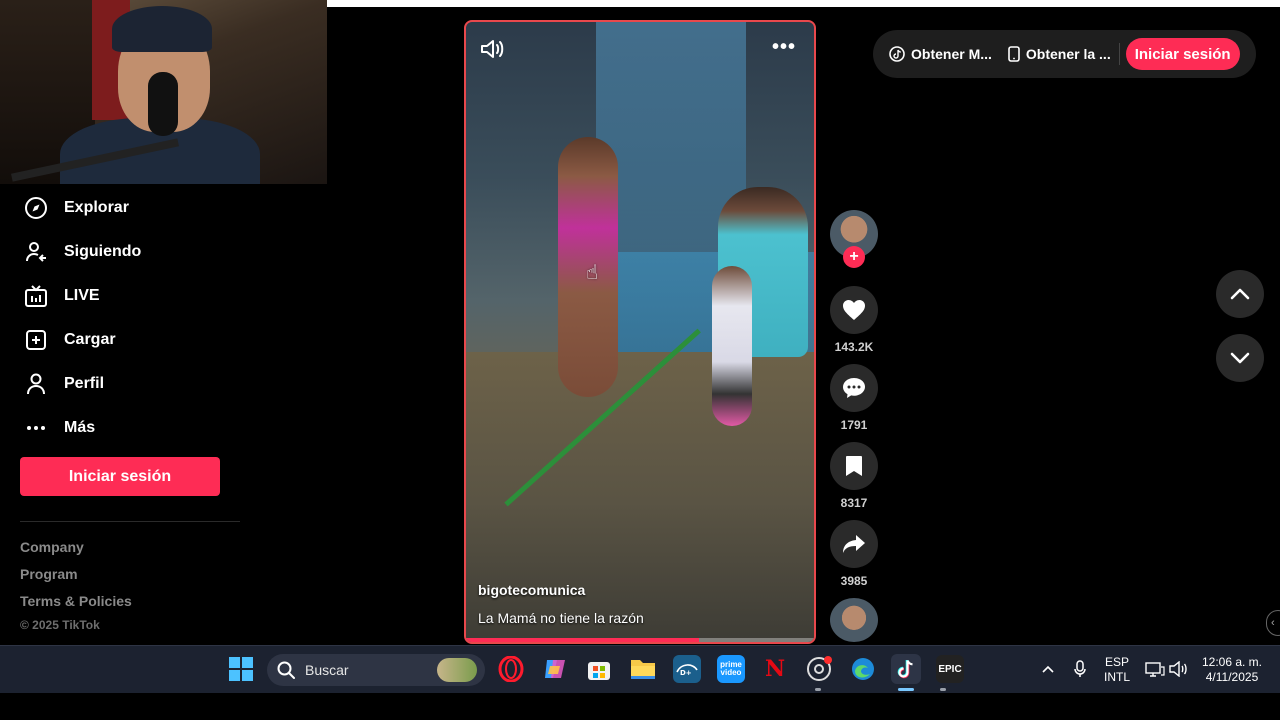 This screenshot has height=720, width=1280. I want to click on chrome-like-icon, so click(819, 669).